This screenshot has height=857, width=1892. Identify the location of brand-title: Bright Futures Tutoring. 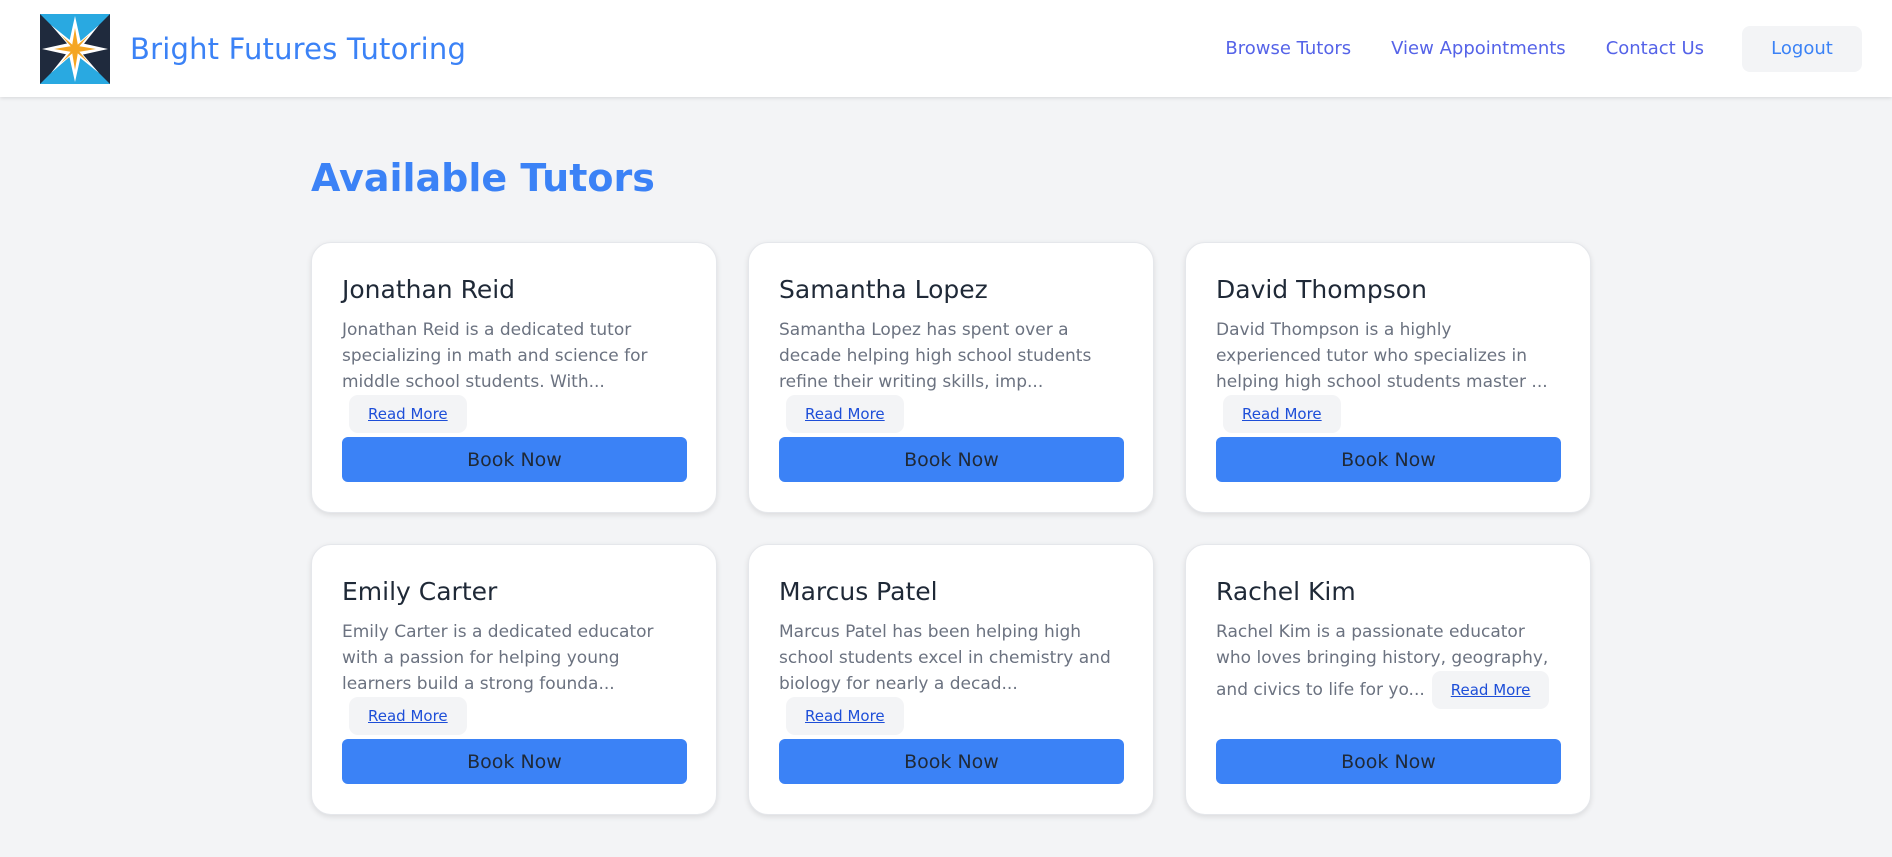
(298, 49).